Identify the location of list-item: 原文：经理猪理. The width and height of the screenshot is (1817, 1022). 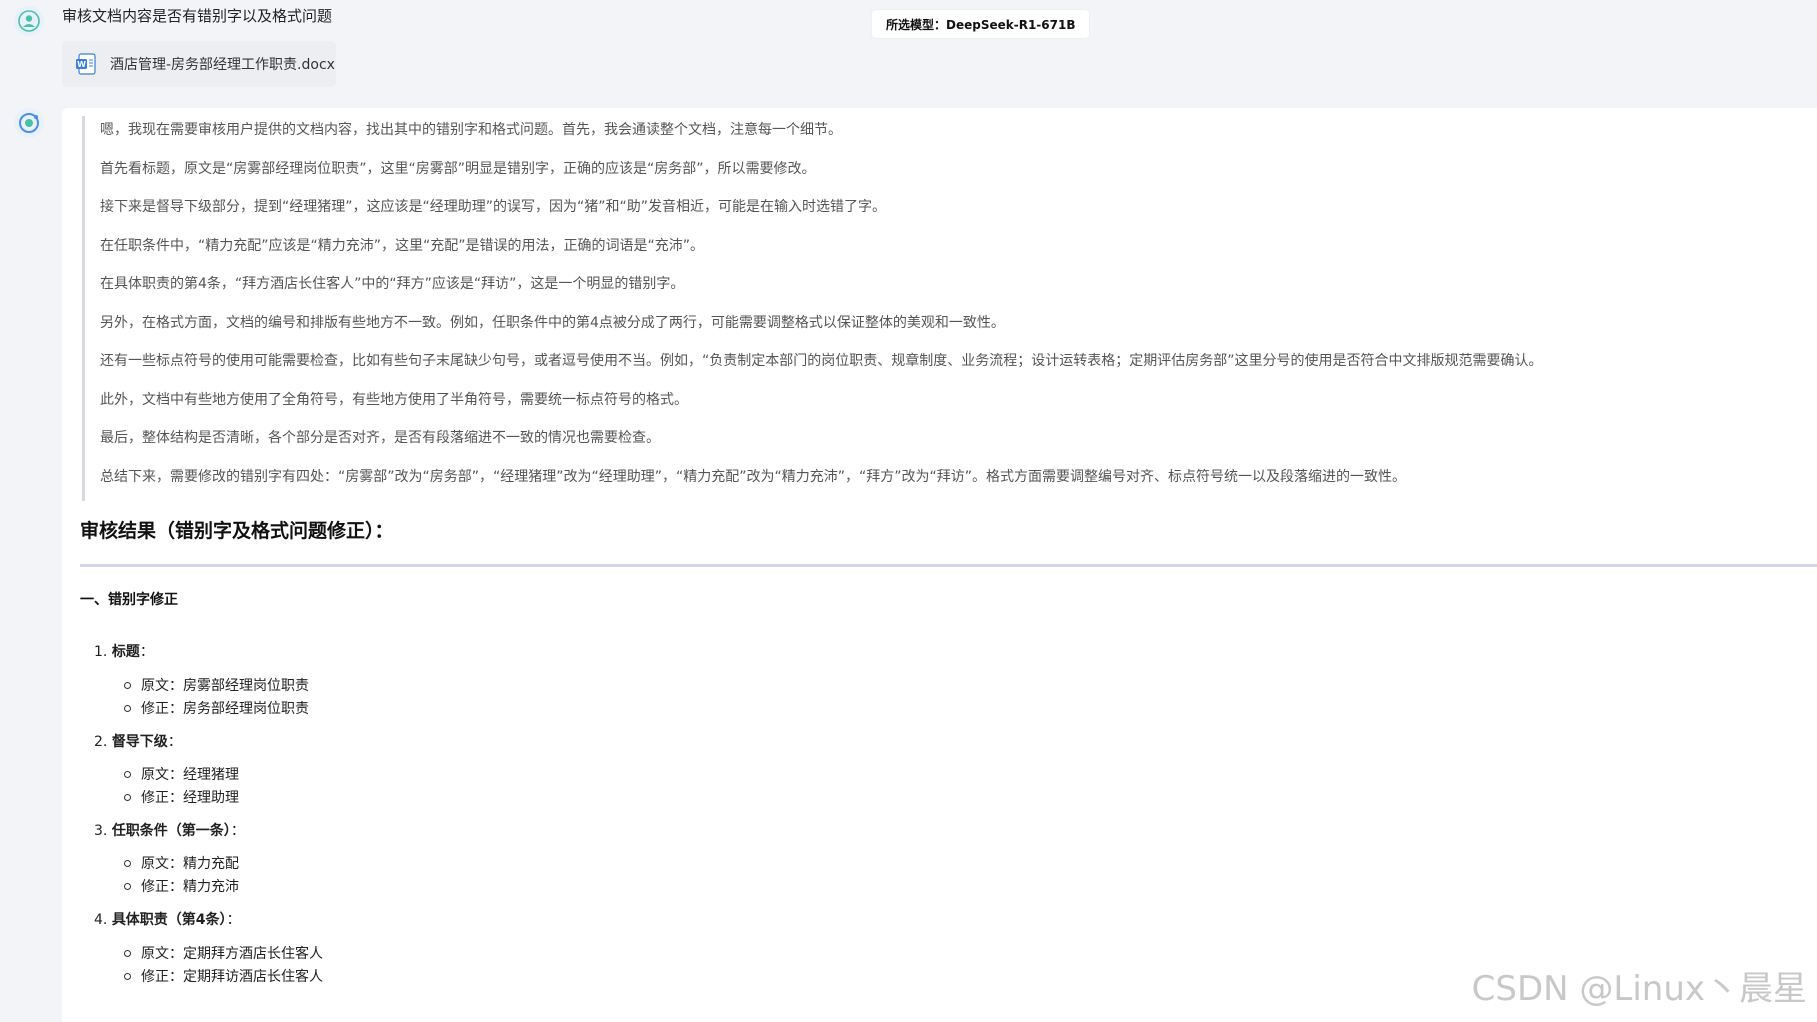
(181, 774).